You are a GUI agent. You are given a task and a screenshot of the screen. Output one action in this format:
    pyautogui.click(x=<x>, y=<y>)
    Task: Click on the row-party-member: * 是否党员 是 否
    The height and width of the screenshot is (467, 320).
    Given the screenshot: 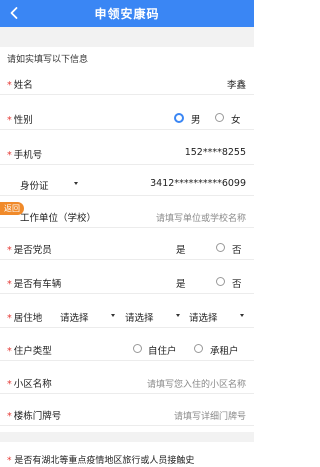 What is the action you would take?
    pyautogui.click(x=127, y=248)
    